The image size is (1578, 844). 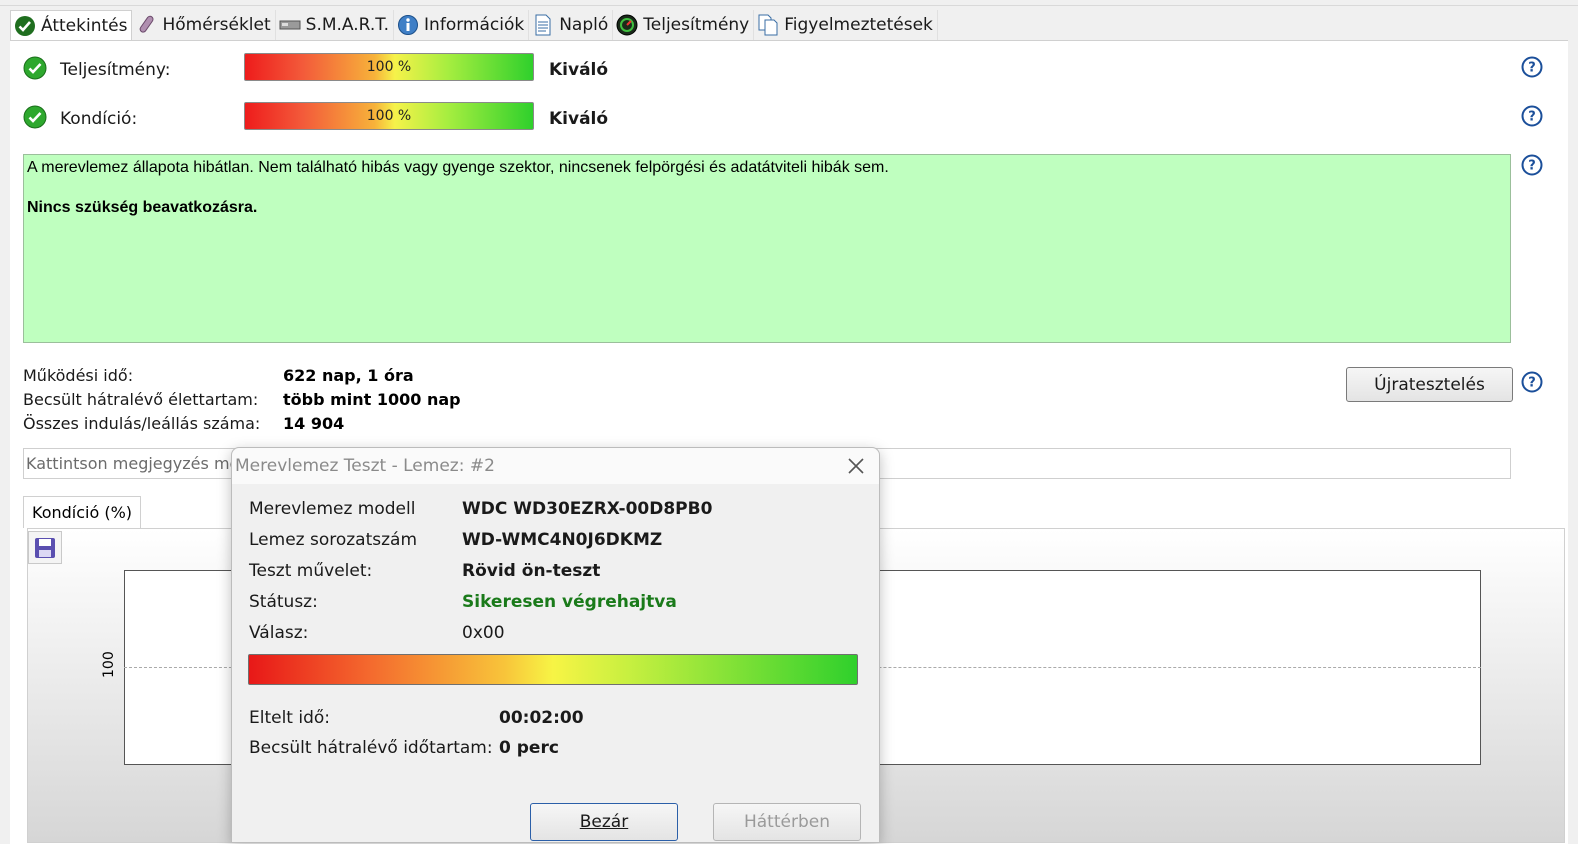 What do you see at coordinates (365, 466) in the screenshot?
I see `dialog-title: Merevlemez Teszt - Lemez: #2` at bounding box center [365, 466].